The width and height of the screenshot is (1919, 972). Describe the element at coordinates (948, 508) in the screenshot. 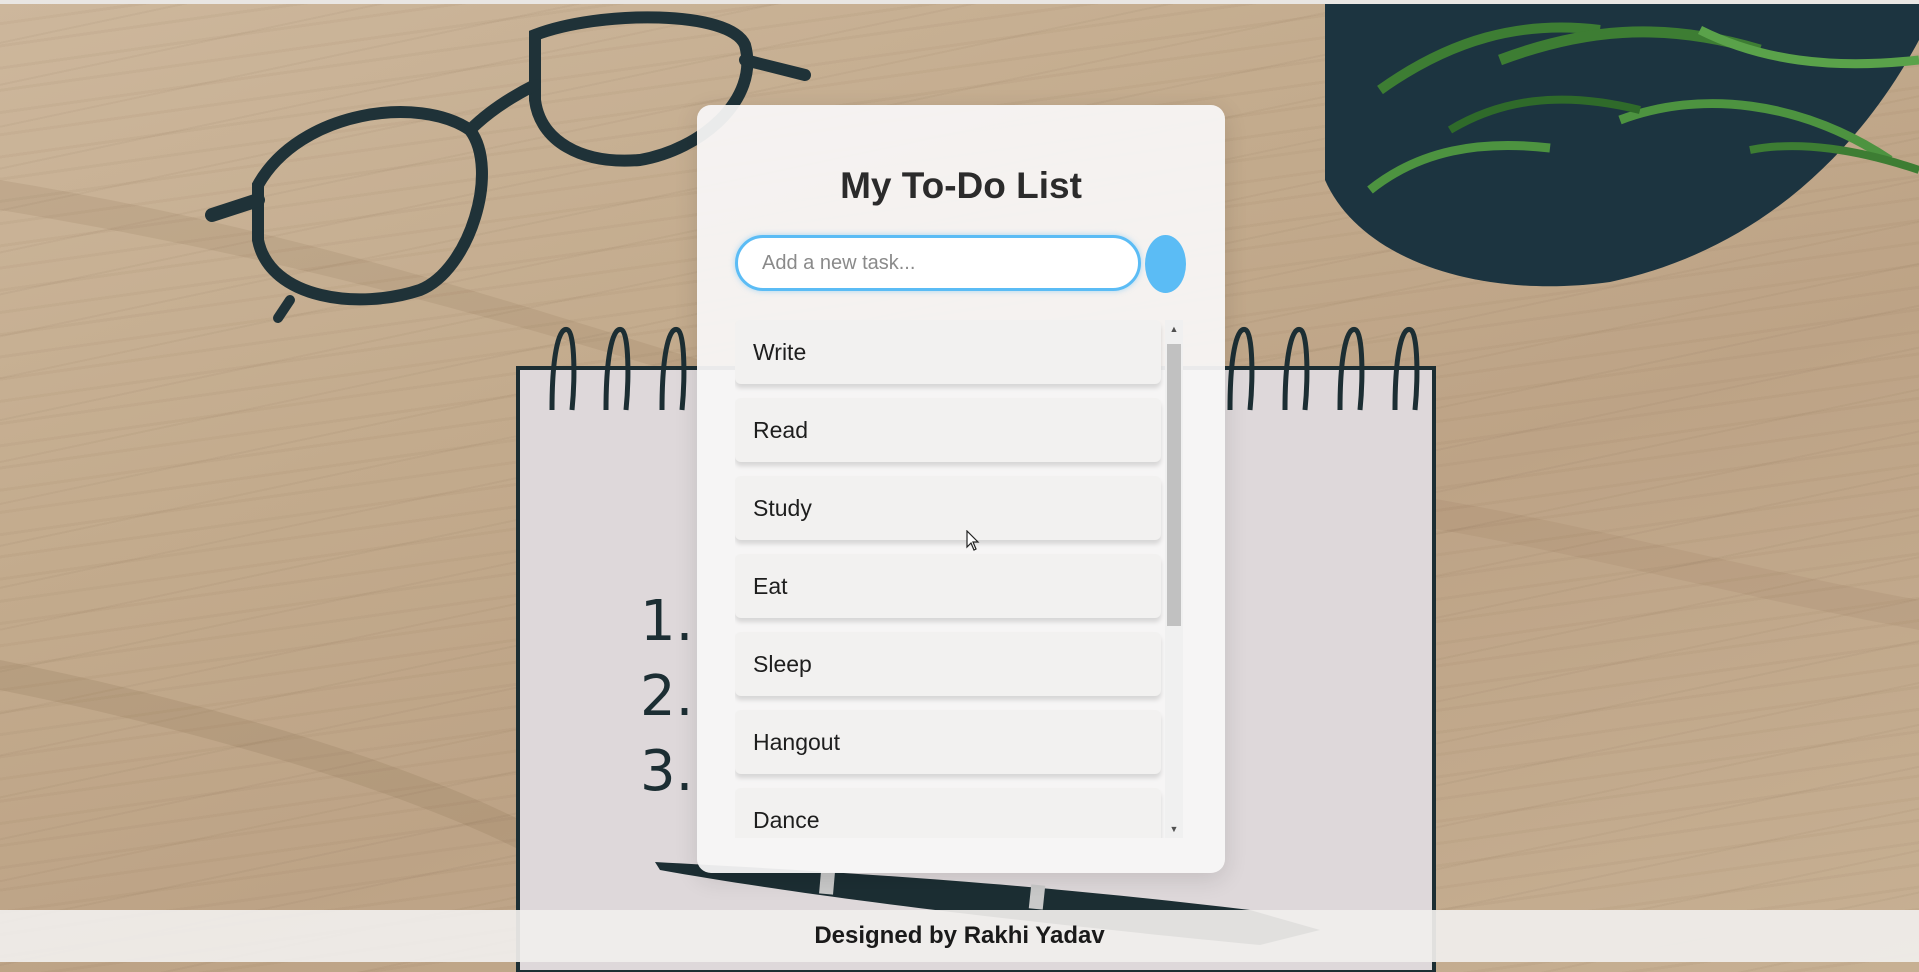

I see `task-item-study: Study` at that location.